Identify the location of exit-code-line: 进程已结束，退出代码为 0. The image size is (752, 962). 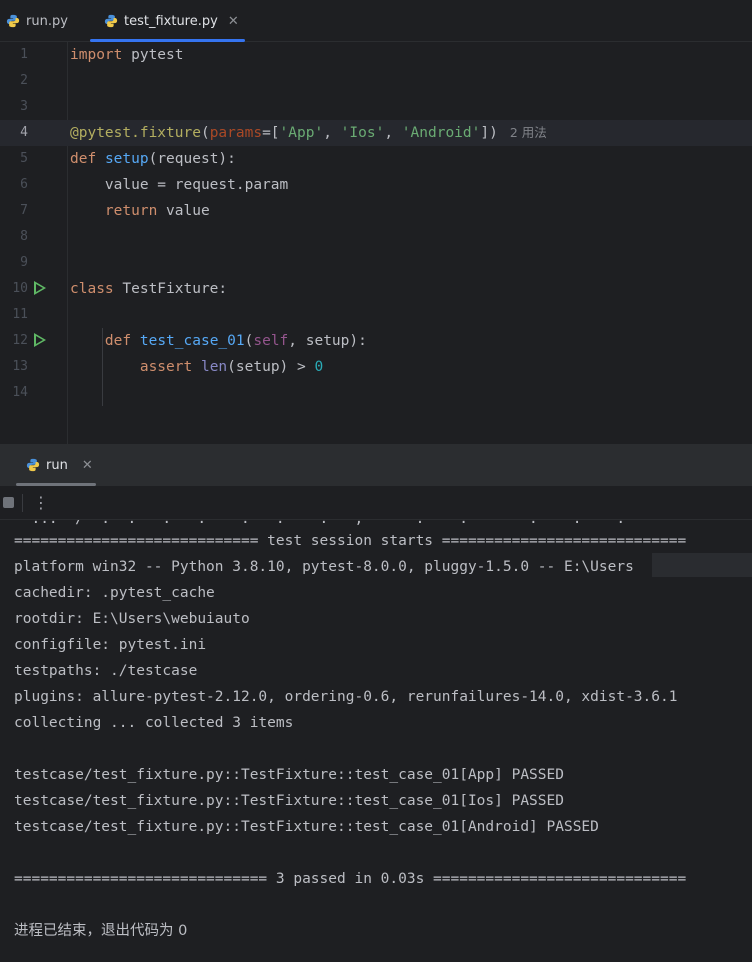
(101, 931).